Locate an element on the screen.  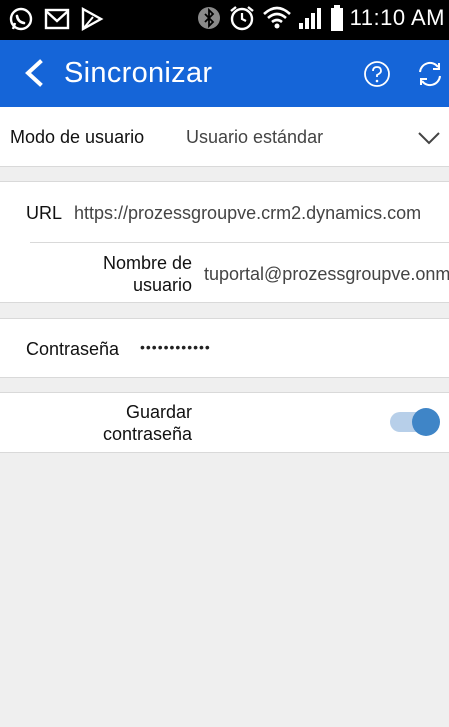
wifi-icon is located at coordinates (276, 17).